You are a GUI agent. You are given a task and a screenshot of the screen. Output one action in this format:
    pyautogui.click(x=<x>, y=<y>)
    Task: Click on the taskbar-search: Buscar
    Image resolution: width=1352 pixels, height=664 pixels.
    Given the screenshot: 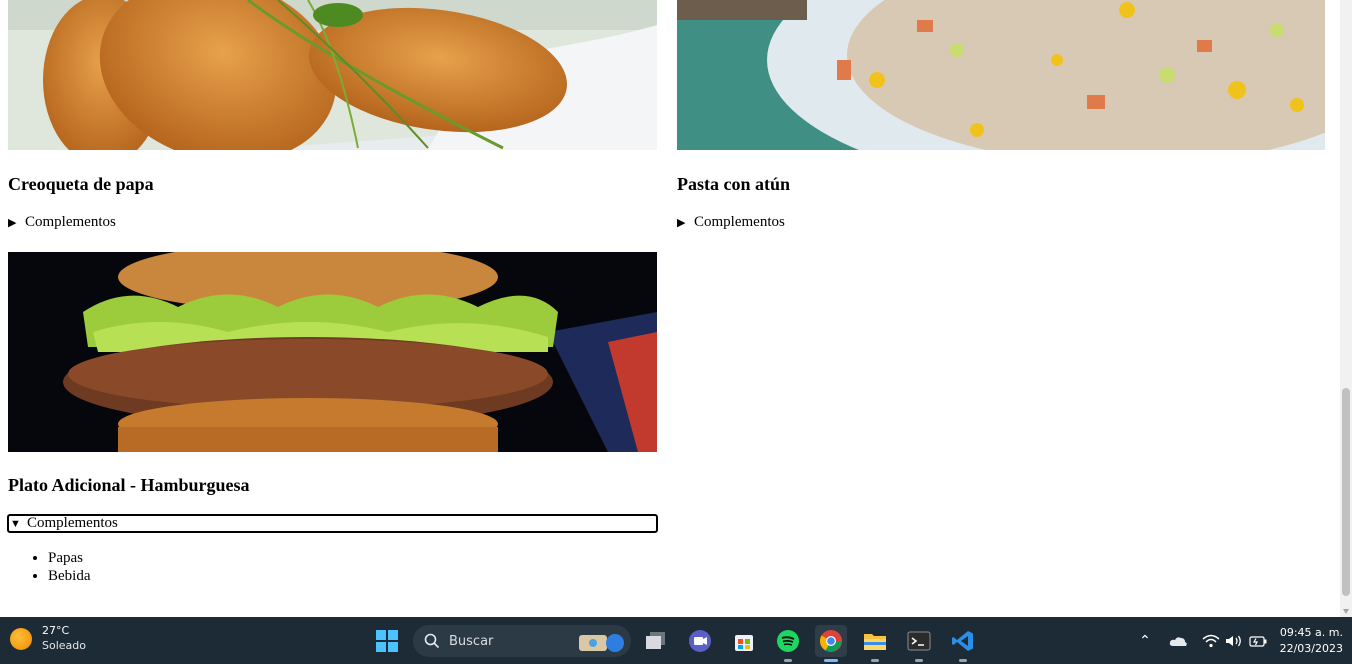 What is the action you would take?
    pyautogui.click(x=522, y=641)
    